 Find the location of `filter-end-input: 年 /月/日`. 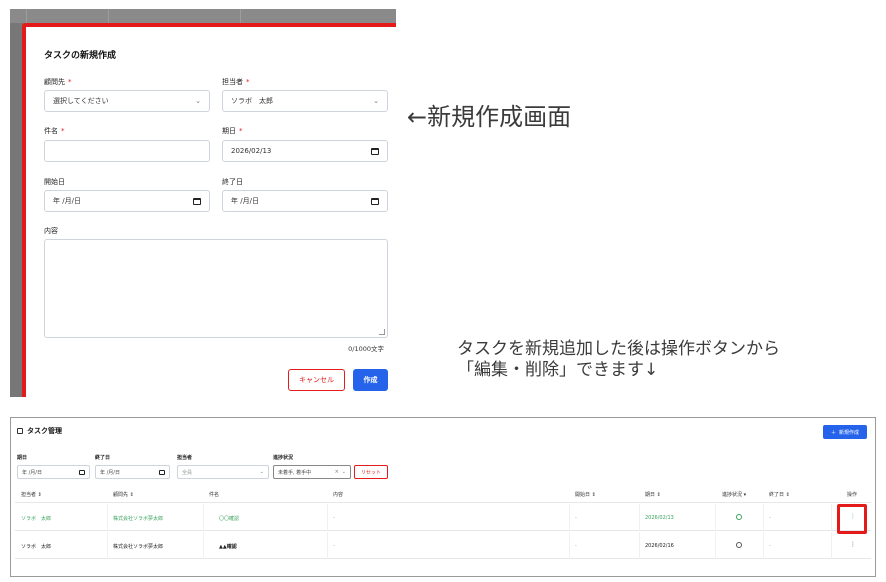

filter-end-input: 年 /月/日 is located at coordinates (132, 472).